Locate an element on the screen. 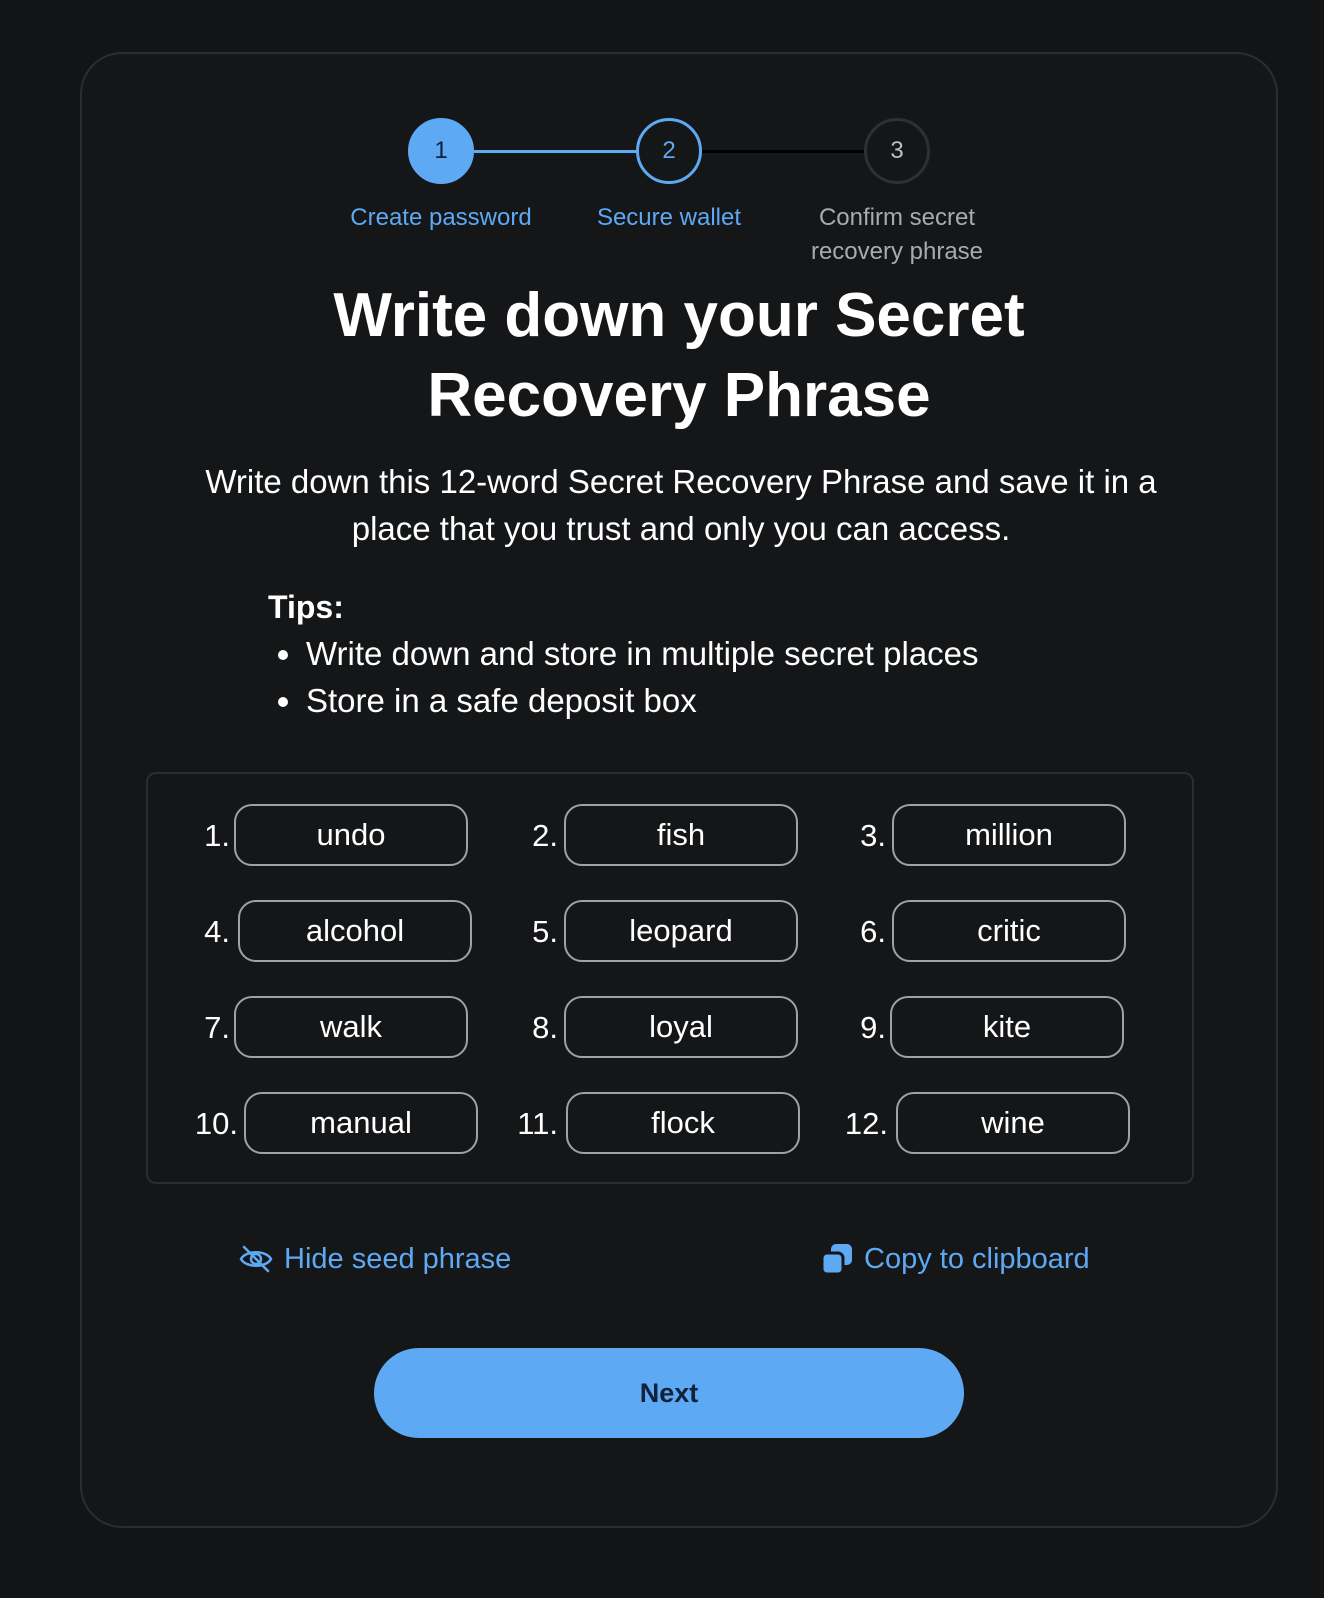  seed-phrase-row: 10. manual 11. flock 12. wine is located at coordinates (670, 1124).